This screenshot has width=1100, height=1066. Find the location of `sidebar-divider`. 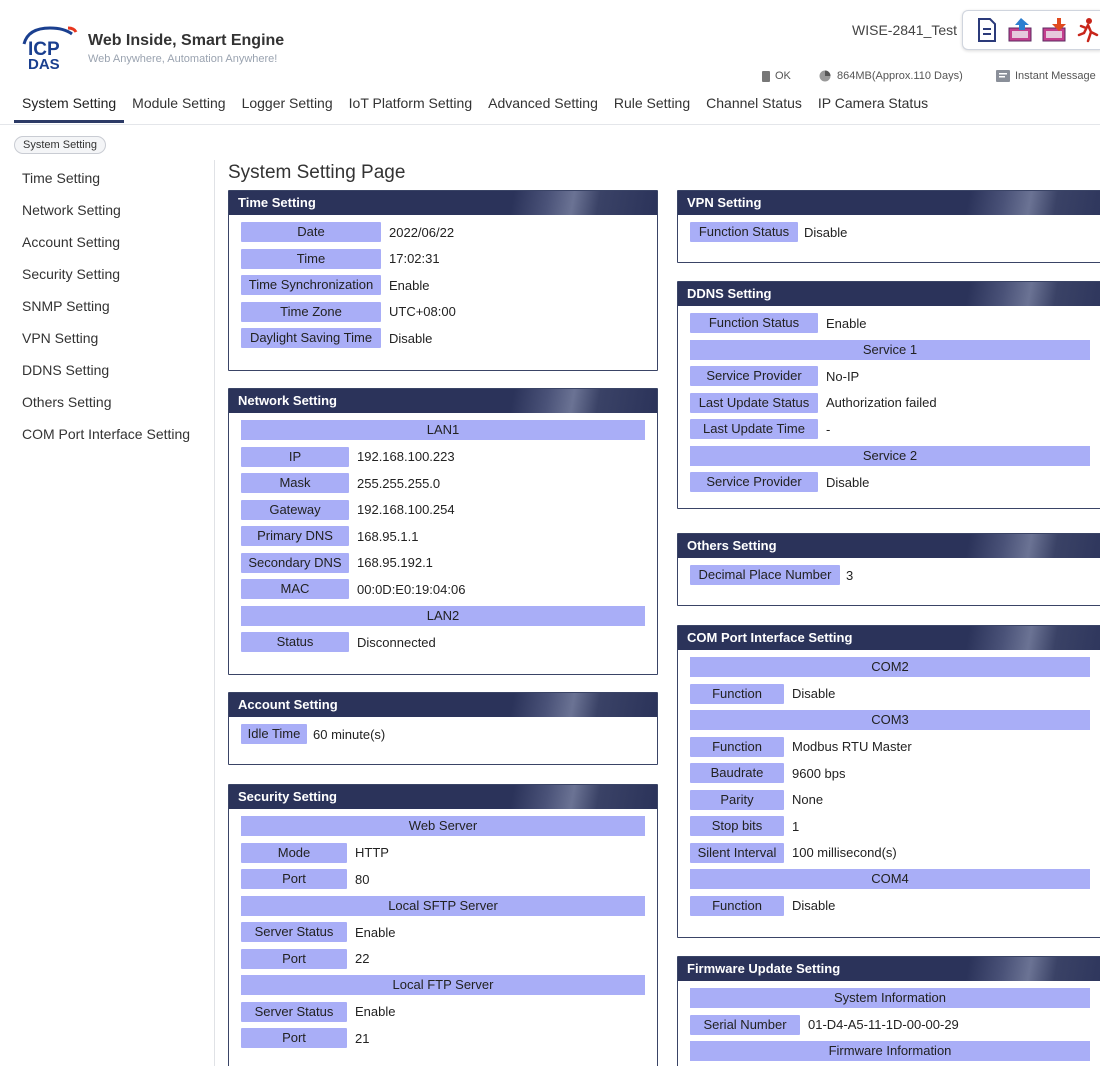

sidebar-divider is located at coordinates (214, 613).